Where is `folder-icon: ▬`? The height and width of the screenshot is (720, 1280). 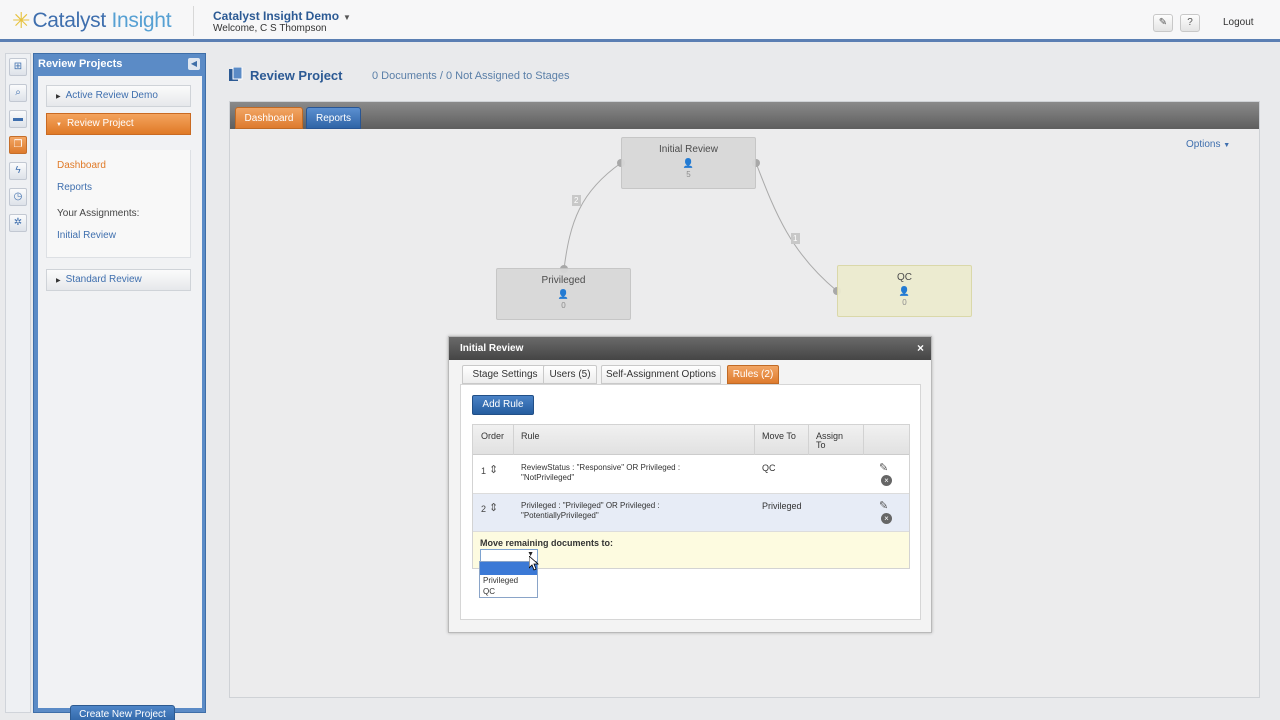 folder-icon: ▬ is located at coordinates (18, 119).